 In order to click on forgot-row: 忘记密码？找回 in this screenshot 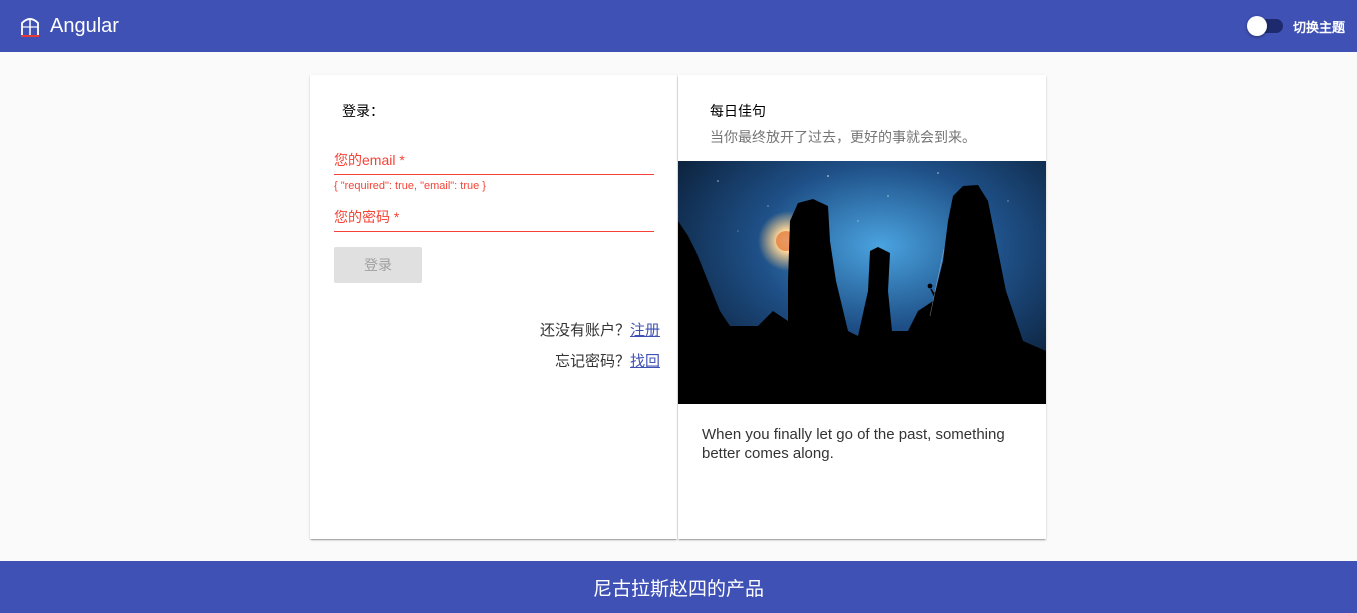, I will do `click(607, 360)`.